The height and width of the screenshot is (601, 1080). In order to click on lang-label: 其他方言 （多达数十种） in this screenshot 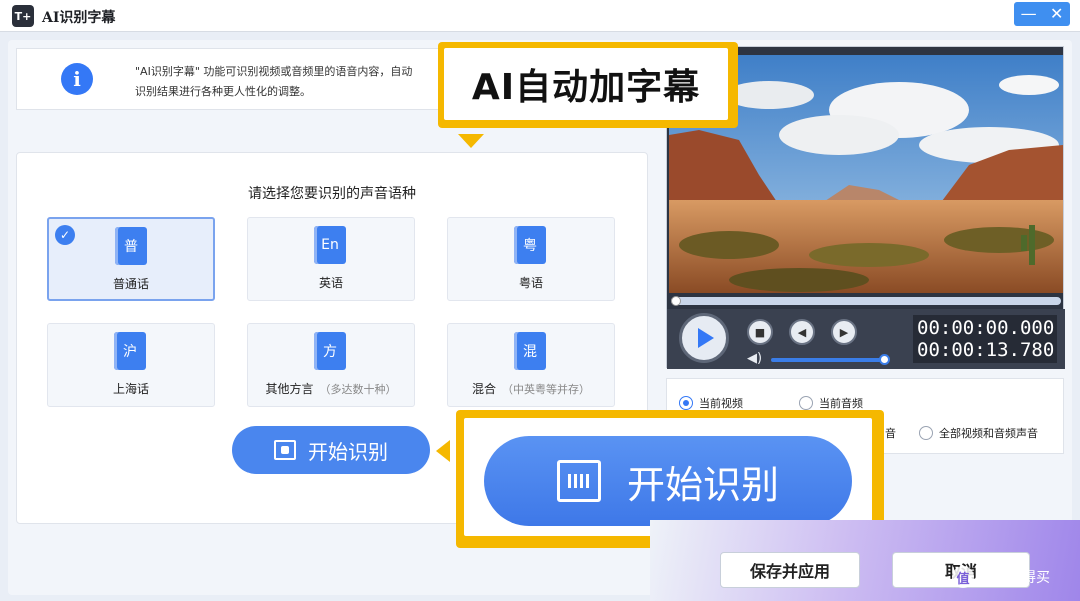, I will do `click(331, 389)`.